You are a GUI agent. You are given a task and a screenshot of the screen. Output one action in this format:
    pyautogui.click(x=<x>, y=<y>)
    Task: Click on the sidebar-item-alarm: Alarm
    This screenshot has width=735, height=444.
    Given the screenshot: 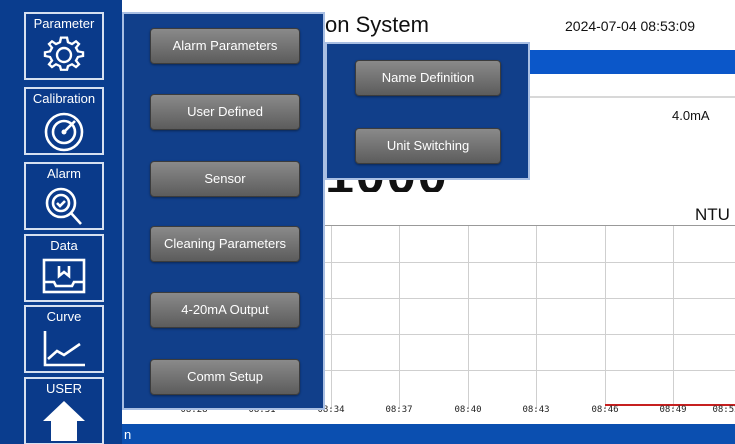 What is the action you would take?
    pyautogui.click(x=64, y=196)
    